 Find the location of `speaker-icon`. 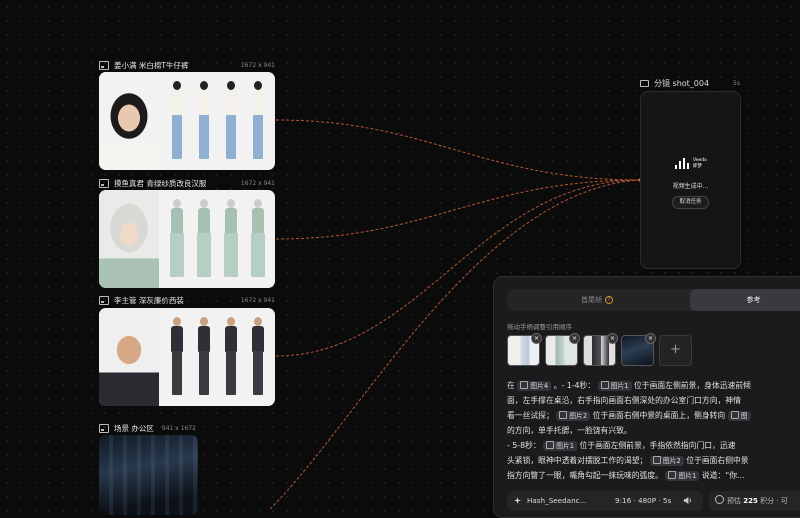

speaker-icon is located at coordinates (687, 500).